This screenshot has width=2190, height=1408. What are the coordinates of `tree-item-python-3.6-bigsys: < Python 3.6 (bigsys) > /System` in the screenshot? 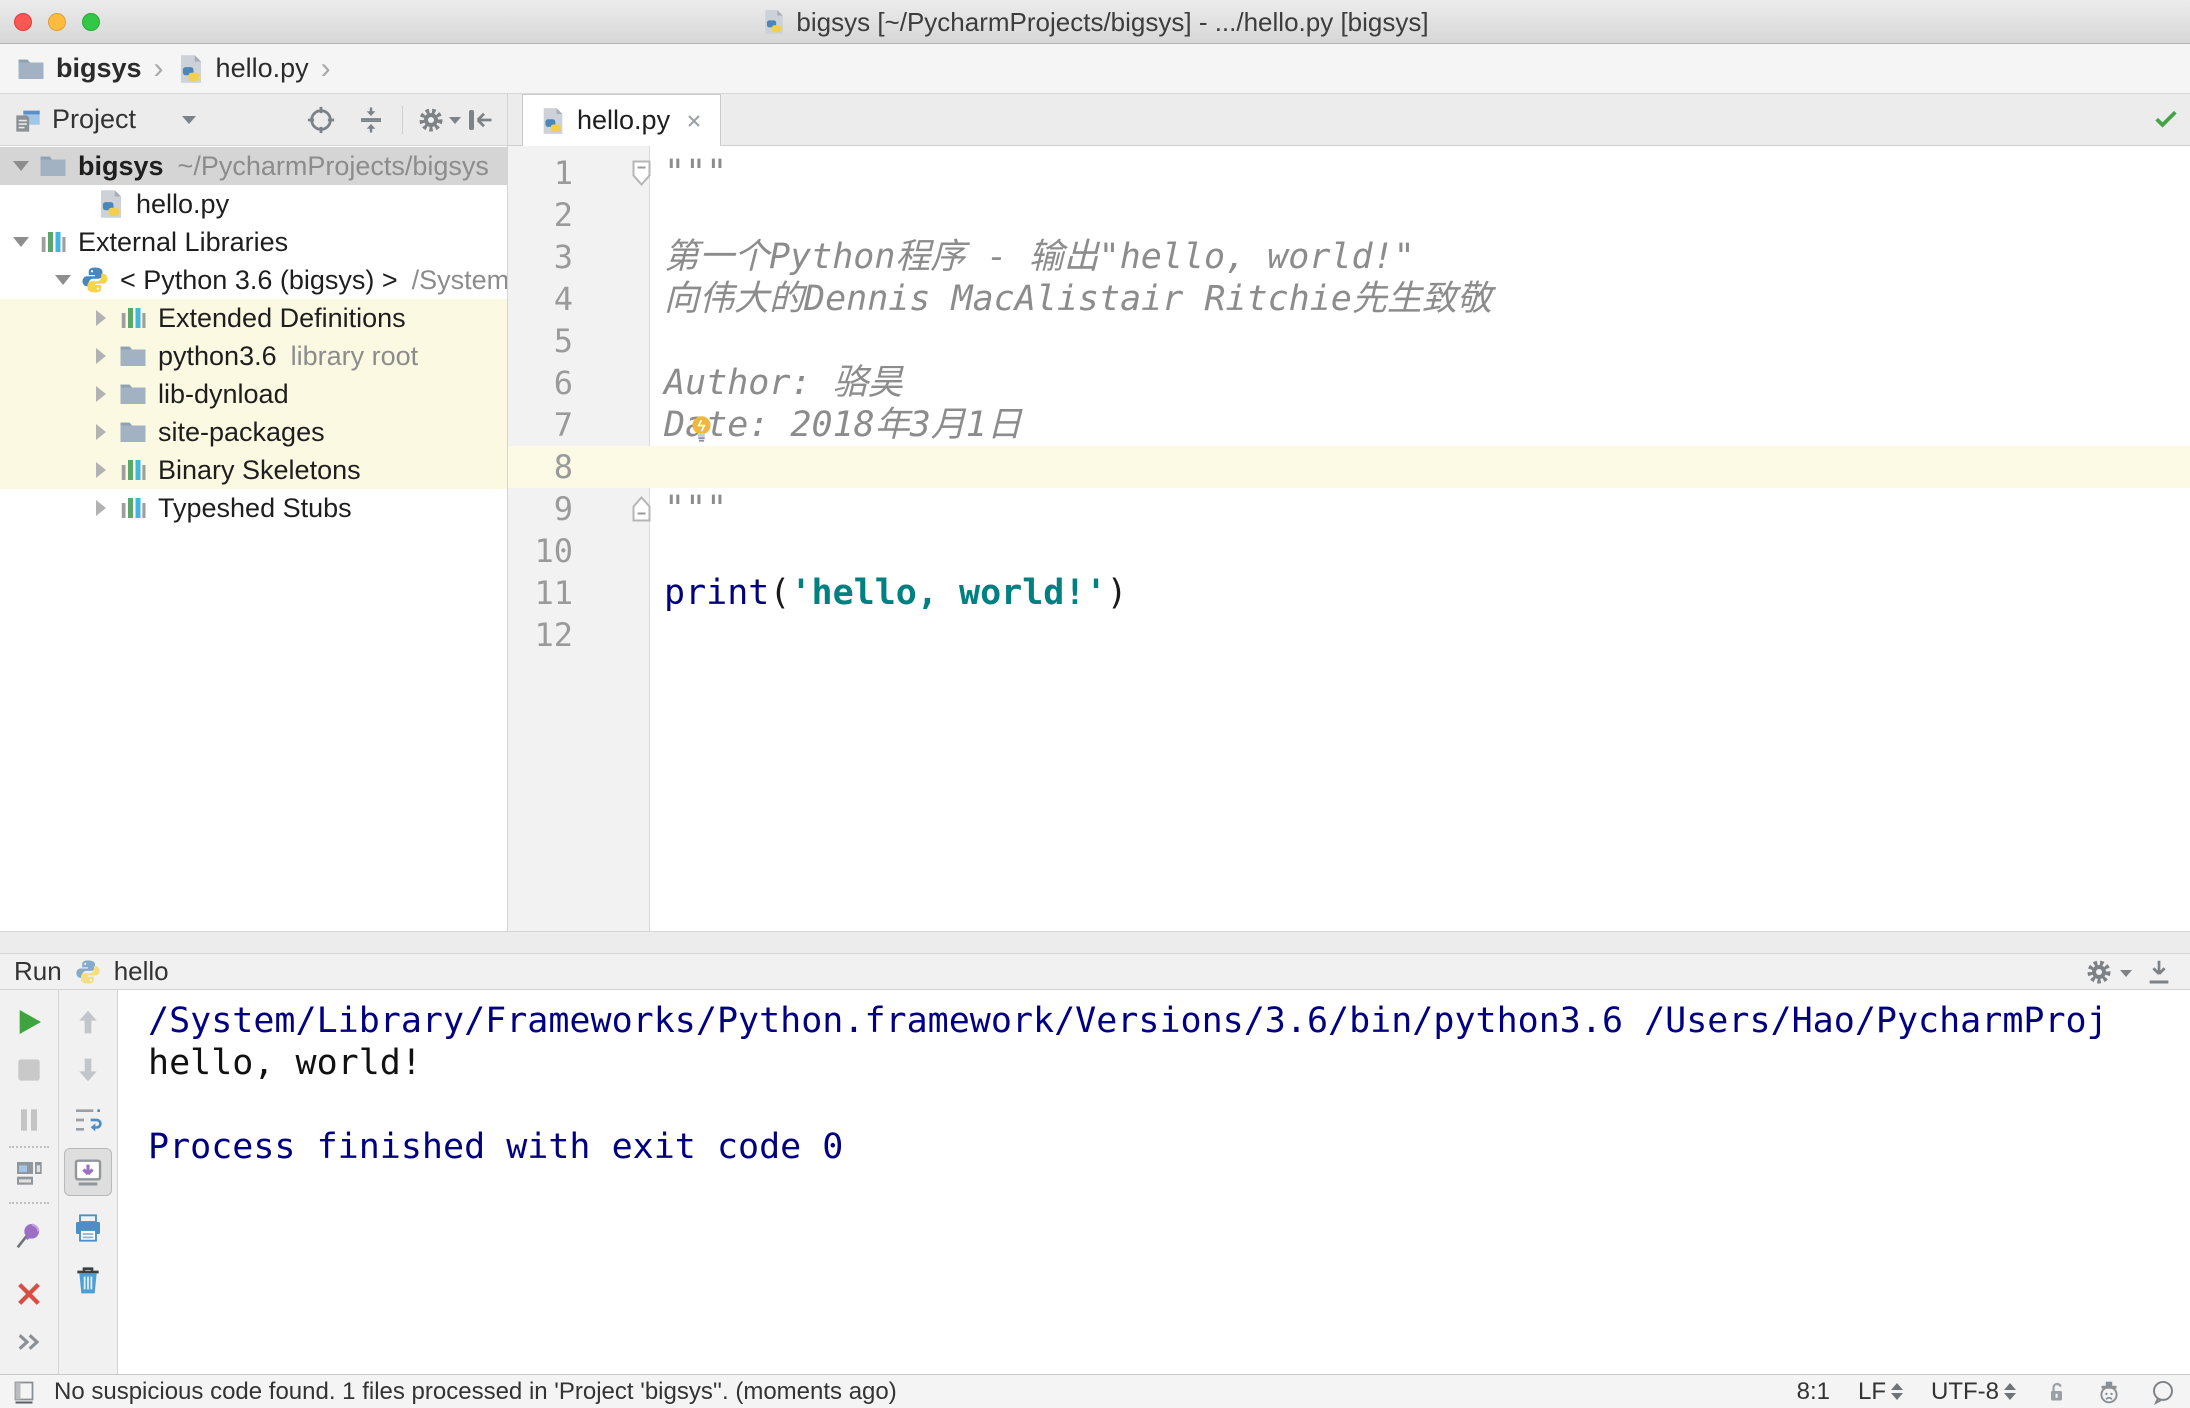 It's located at (253, 280).